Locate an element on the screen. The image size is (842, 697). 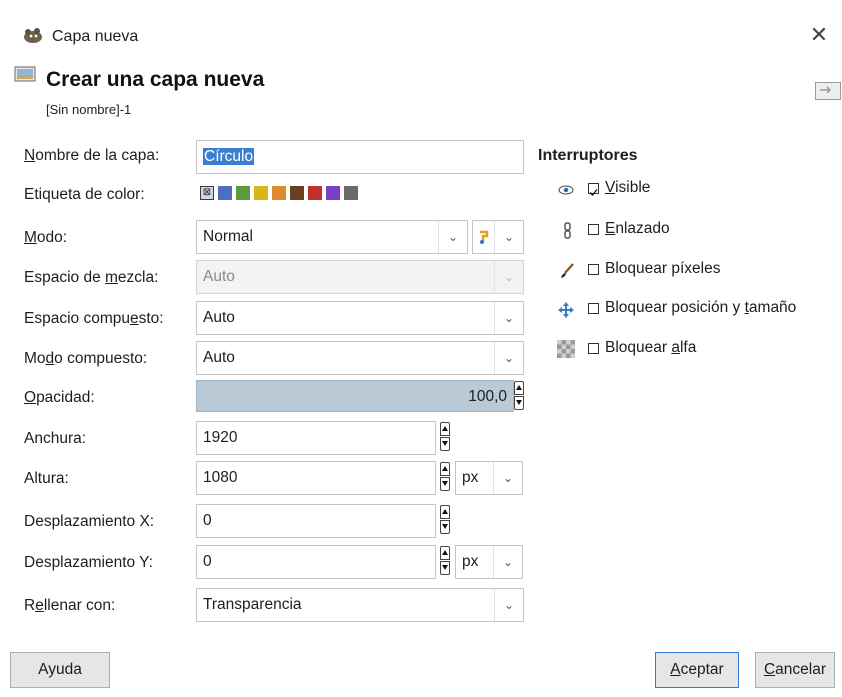
composite-mode-dropdown: Auto ⌄ is located at coordinates (360, 358).